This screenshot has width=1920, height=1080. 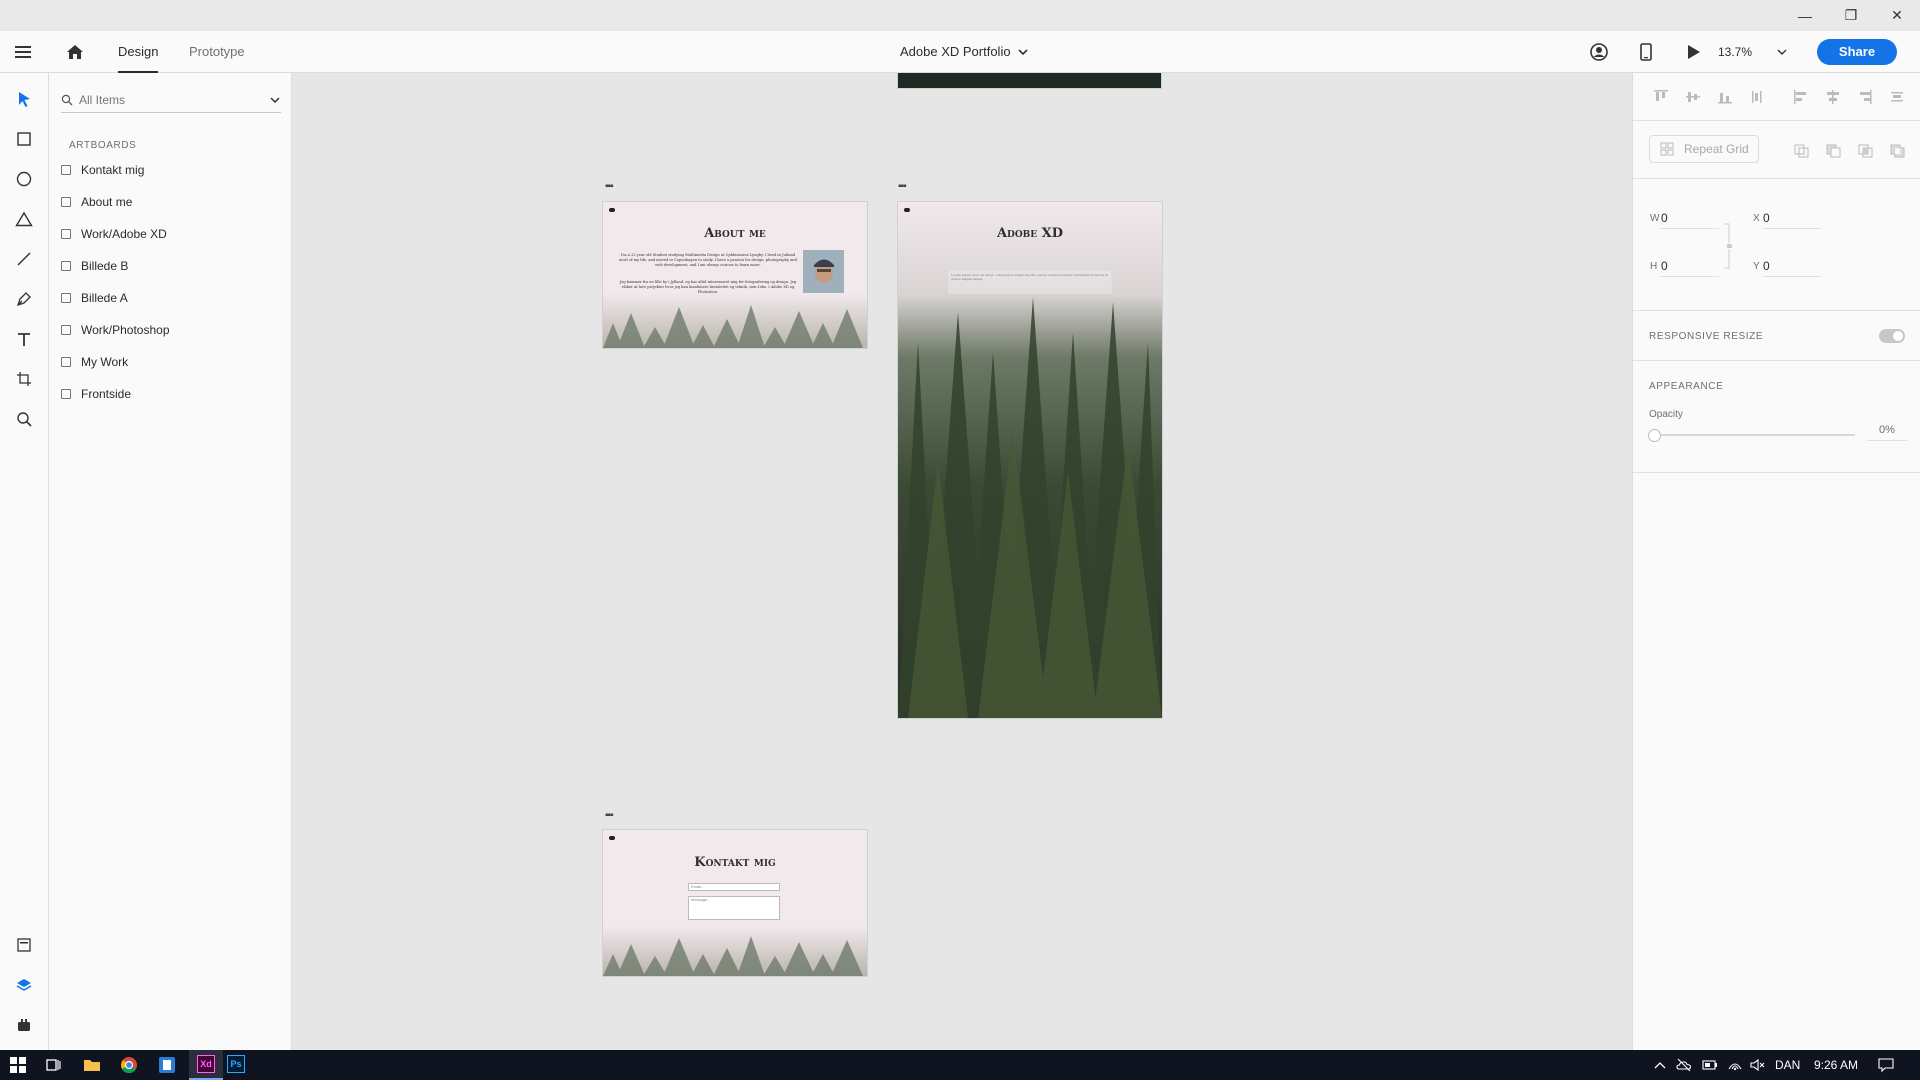 What do you see at coordinates (1758, 1065) in the screenshot?
I see `volume-muted-icon` at bounding box center [1758, 1065].